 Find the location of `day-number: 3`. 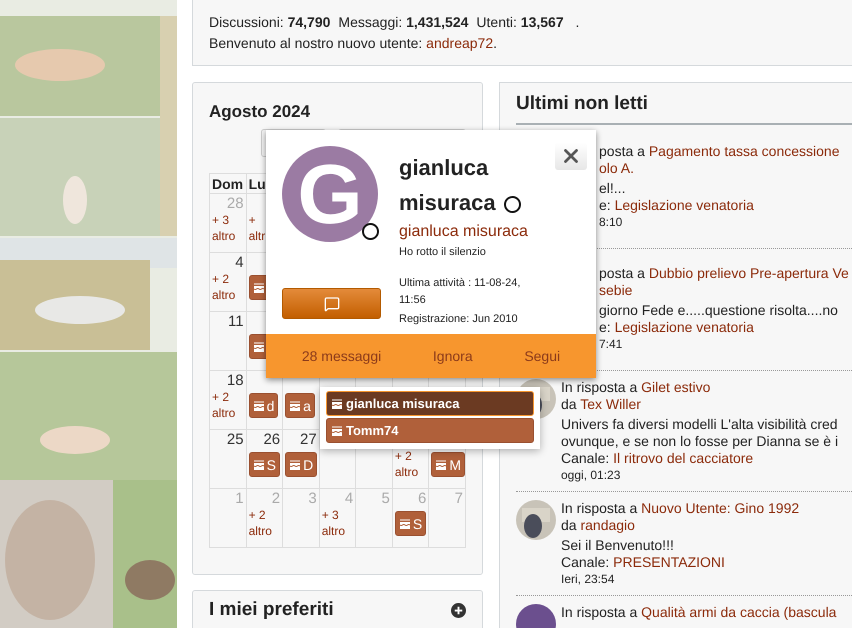

day-number: 3 is located at coordinates (312, 498).